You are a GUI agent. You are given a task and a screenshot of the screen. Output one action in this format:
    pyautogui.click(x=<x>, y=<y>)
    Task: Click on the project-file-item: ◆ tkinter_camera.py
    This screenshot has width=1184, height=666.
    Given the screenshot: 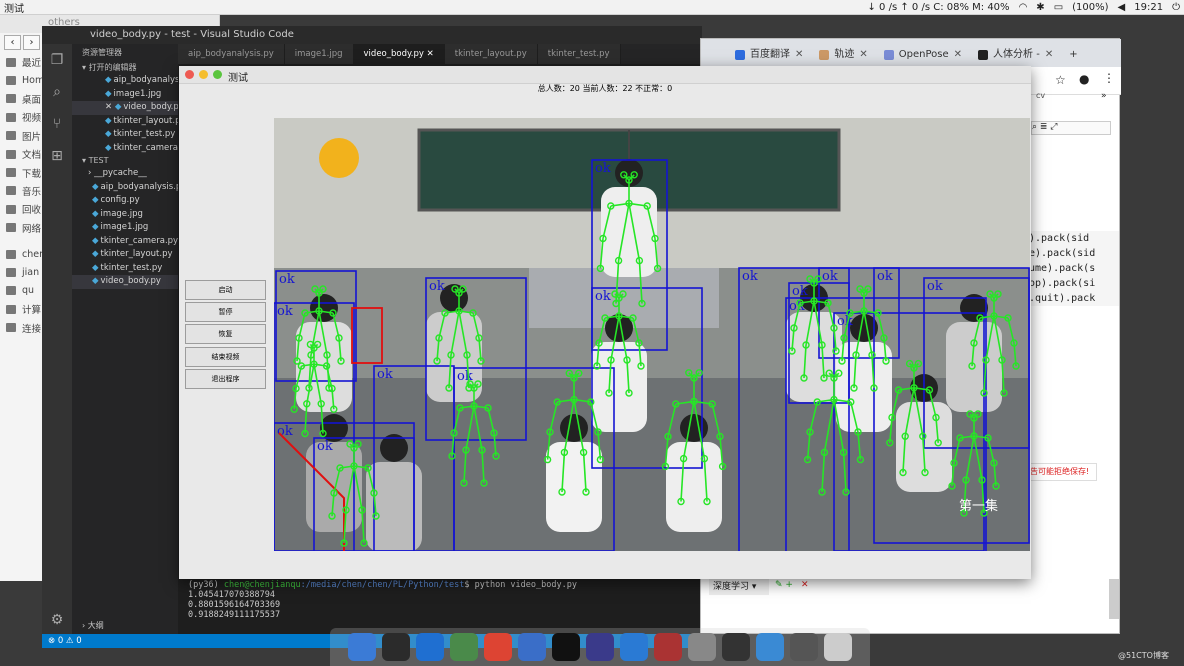 What is the action you would take?
    pyautogui.click(x=125, y=242)
    